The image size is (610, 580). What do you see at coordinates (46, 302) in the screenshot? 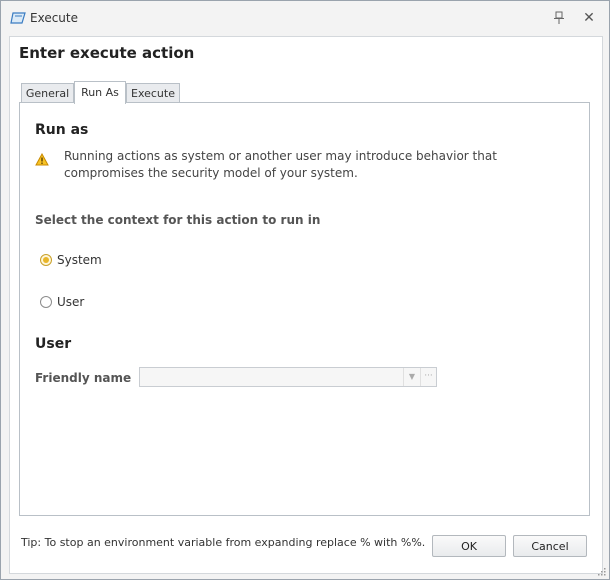
I see `user-radio` at bounding box center [46, 302].